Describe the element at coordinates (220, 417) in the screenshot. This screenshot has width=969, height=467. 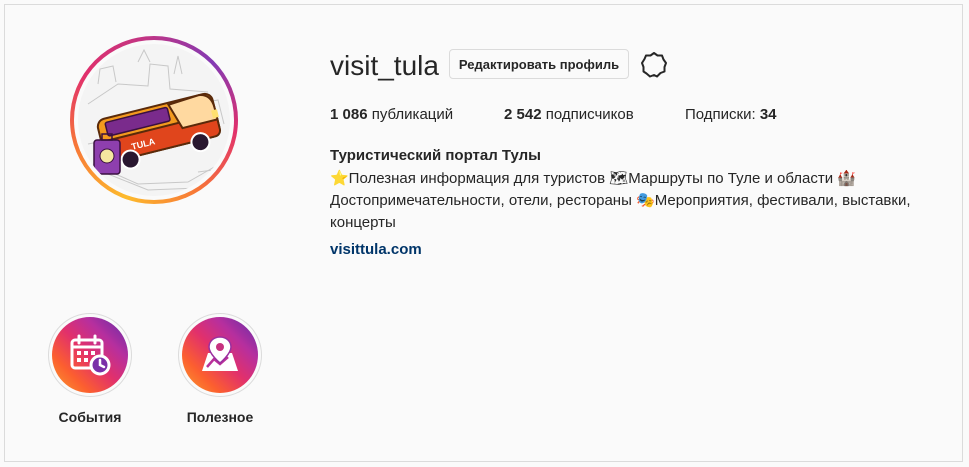
I see `highlight-label: Полезное` at that location.